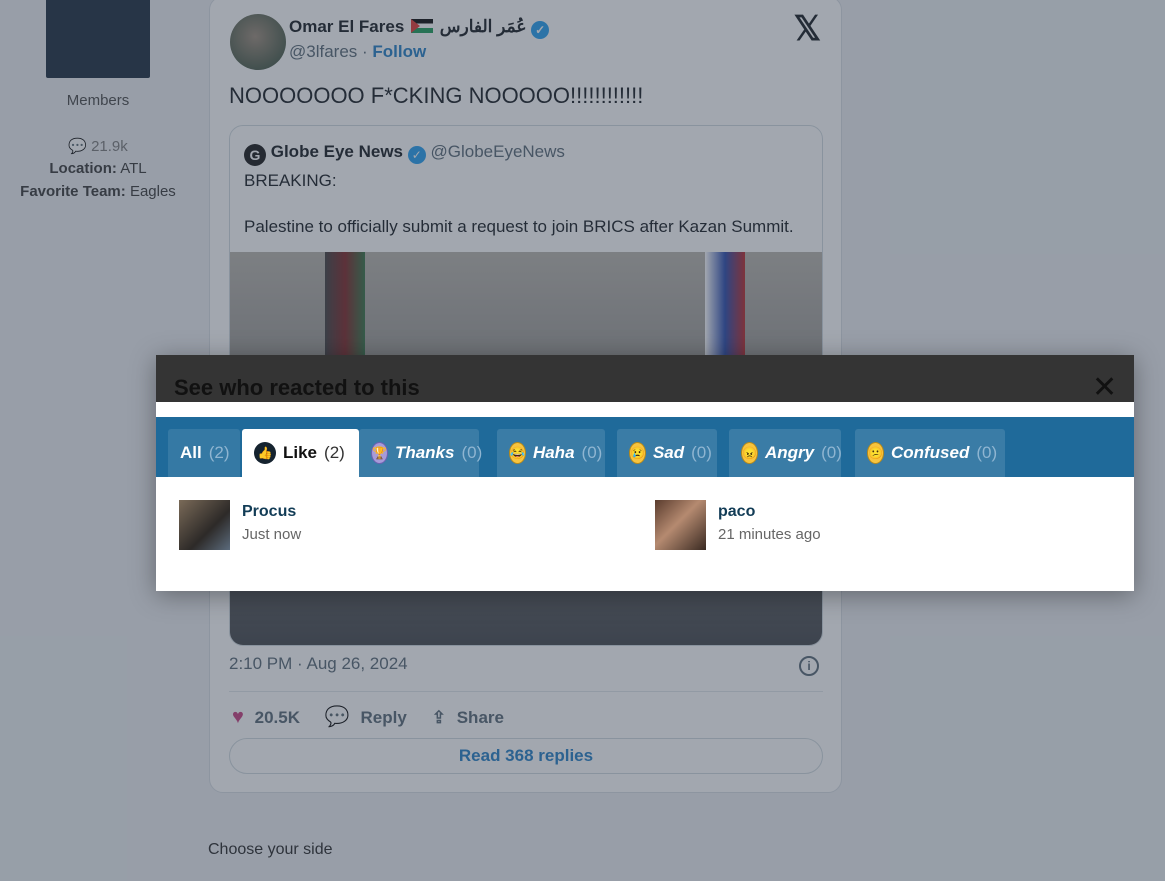 The height and width of the screenshot is (881, 1165). I want to click on reactor-username: Procus, so click(269, 512).